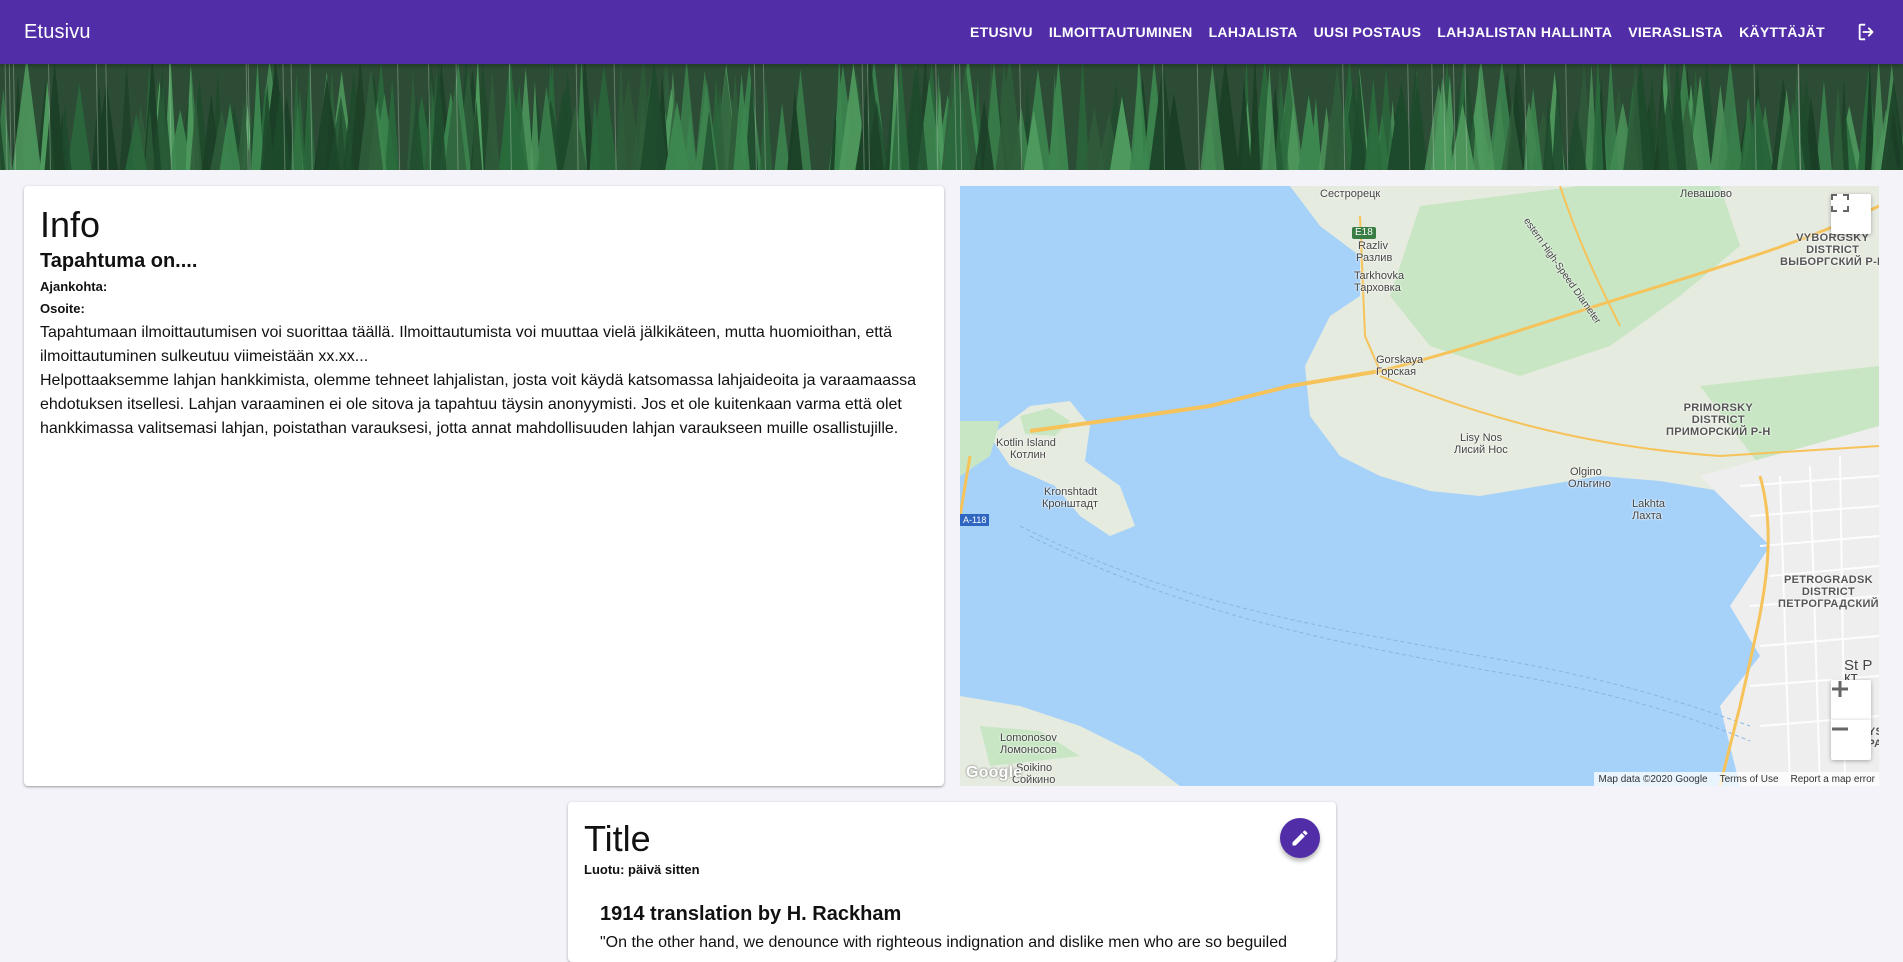 Image resolution: width=1903 pixels, height=962 pixels. I want to click on forest-banner, so click(951, 117).